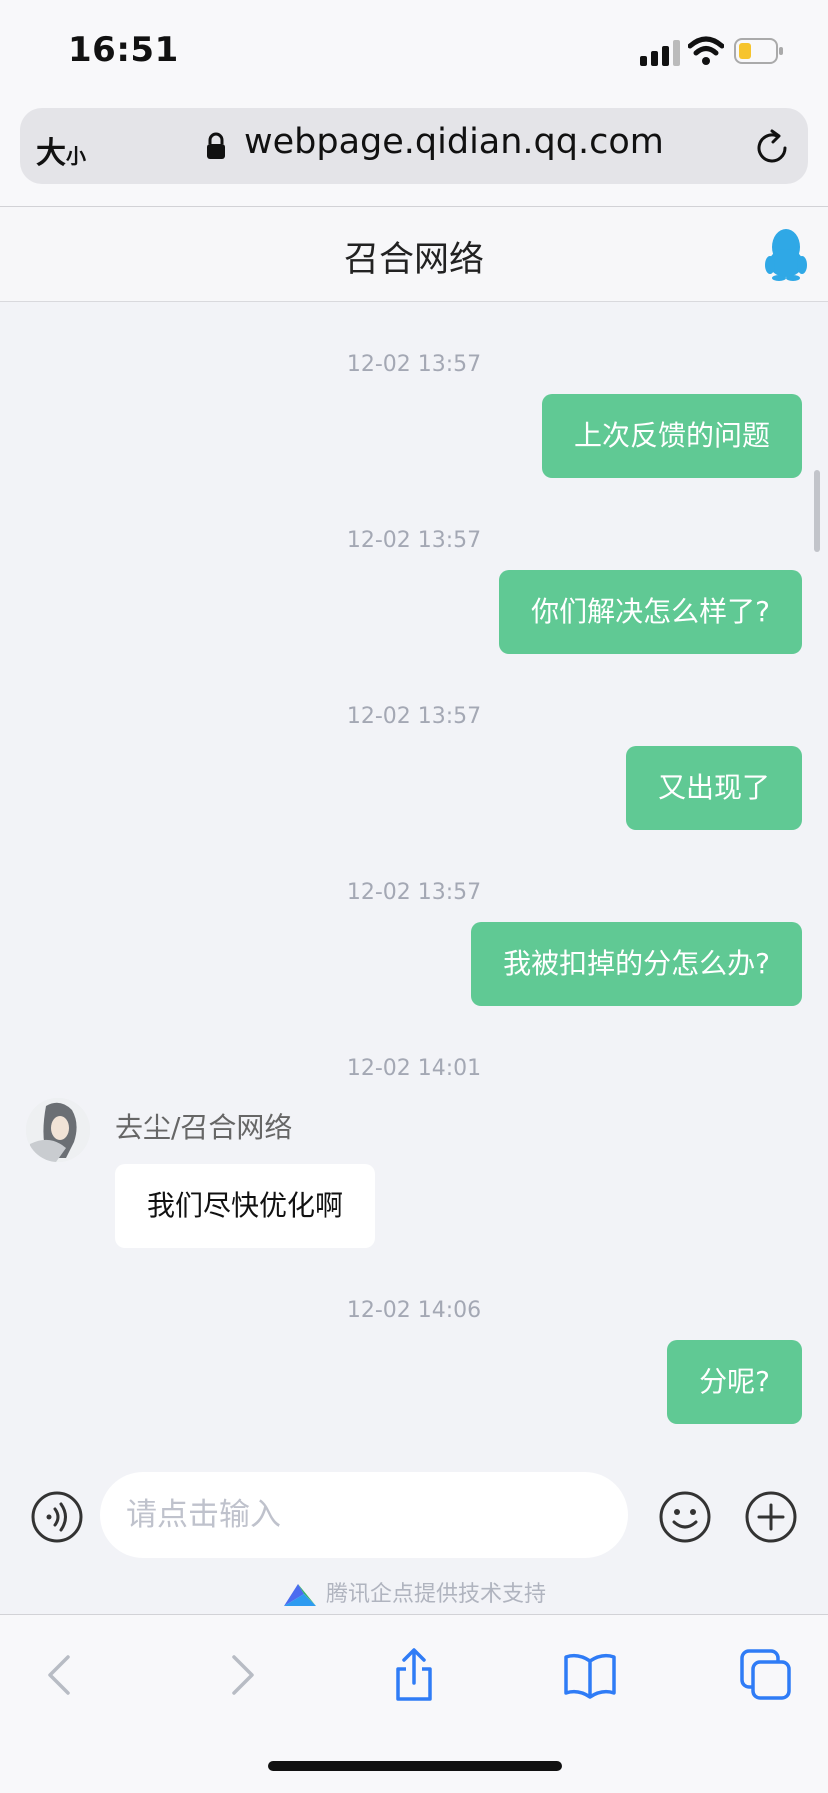 The width and height of the screenshot is (828, 1793). I want to click on qidian-logo-icon, so click(299, 1595).